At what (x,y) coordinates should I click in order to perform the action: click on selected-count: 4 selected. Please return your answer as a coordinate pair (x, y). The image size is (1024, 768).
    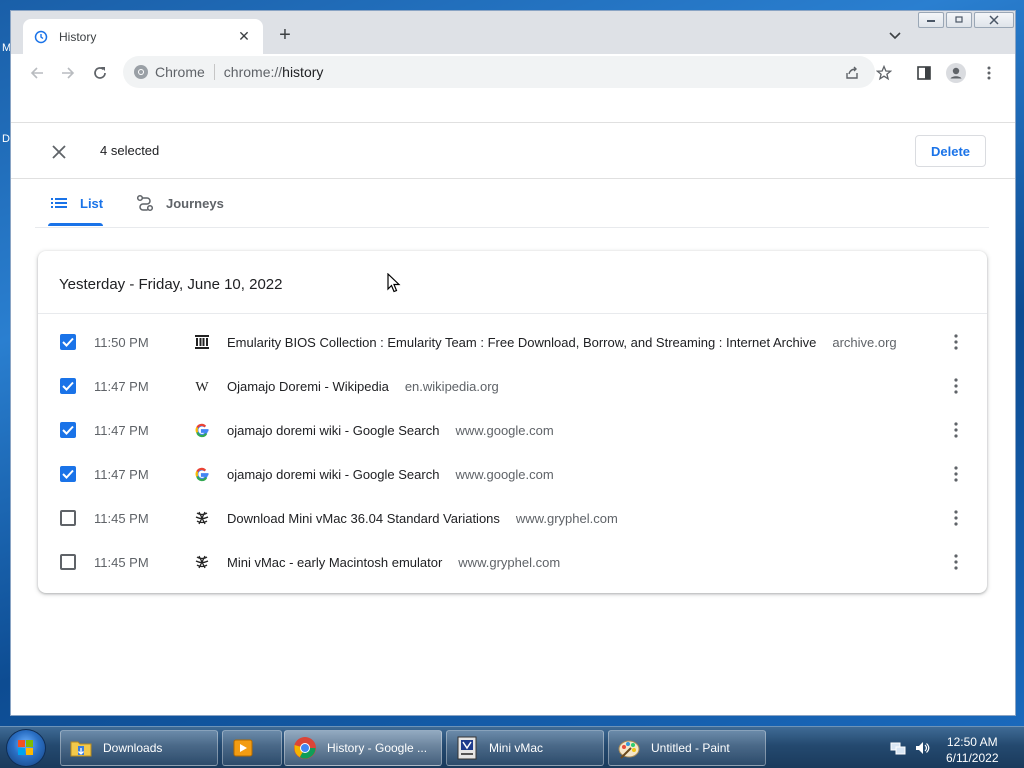
    Looking at the image, I should click on (130, 150).